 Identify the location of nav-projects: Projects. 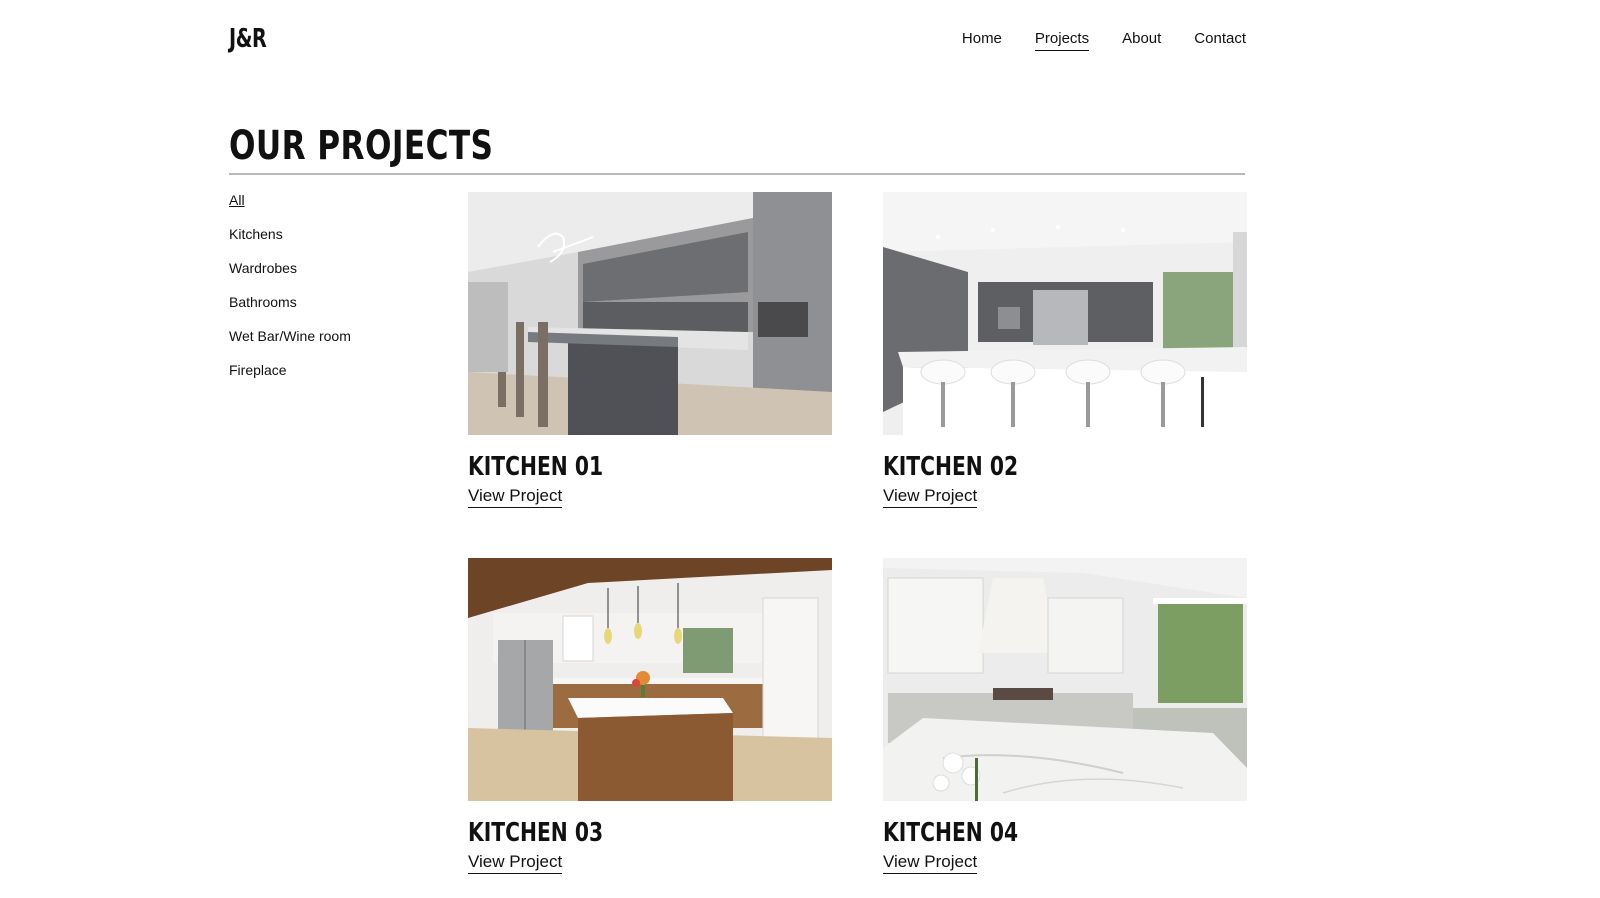
(1062, 39).